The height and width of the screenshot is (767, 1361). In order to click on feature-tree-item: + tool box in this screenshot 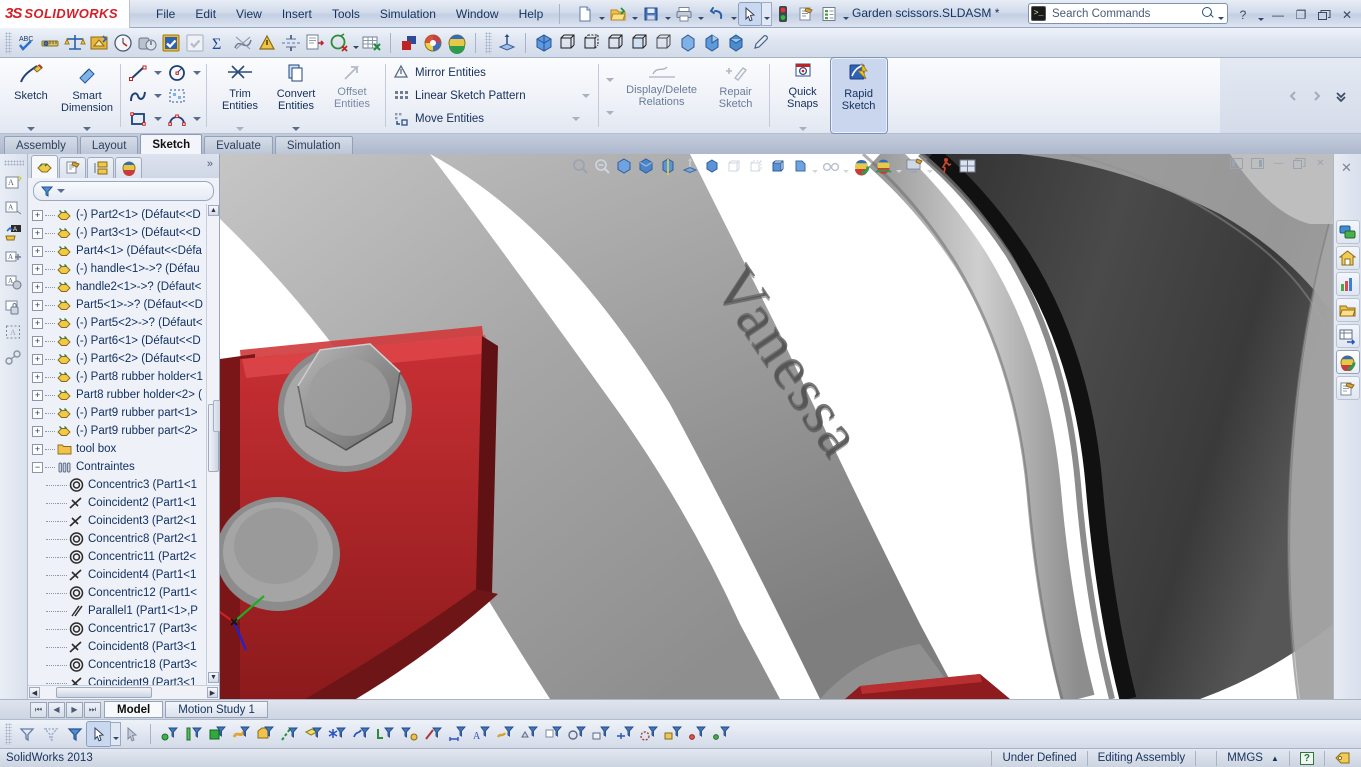, I will do `click(123, 449)`.